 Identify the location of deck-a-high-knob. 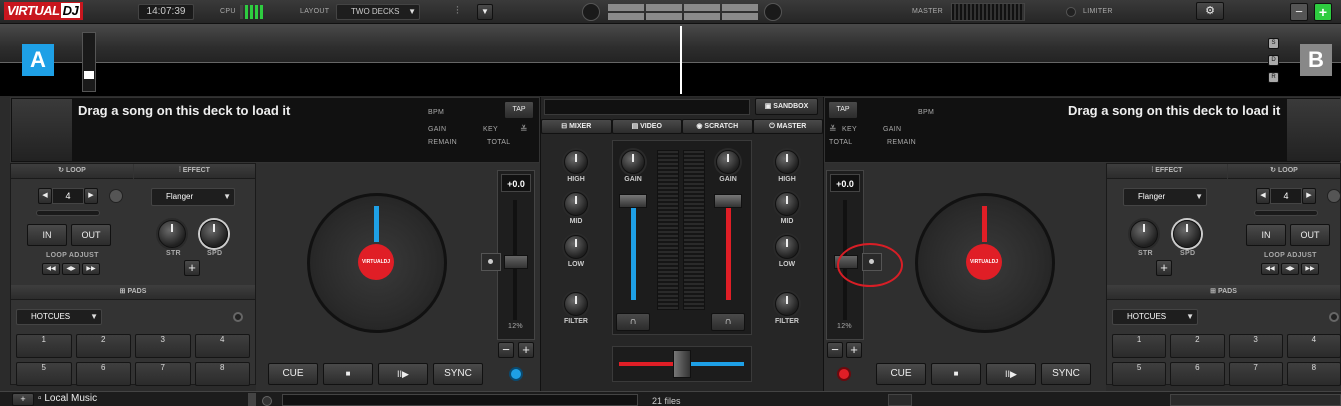
(576, 162).